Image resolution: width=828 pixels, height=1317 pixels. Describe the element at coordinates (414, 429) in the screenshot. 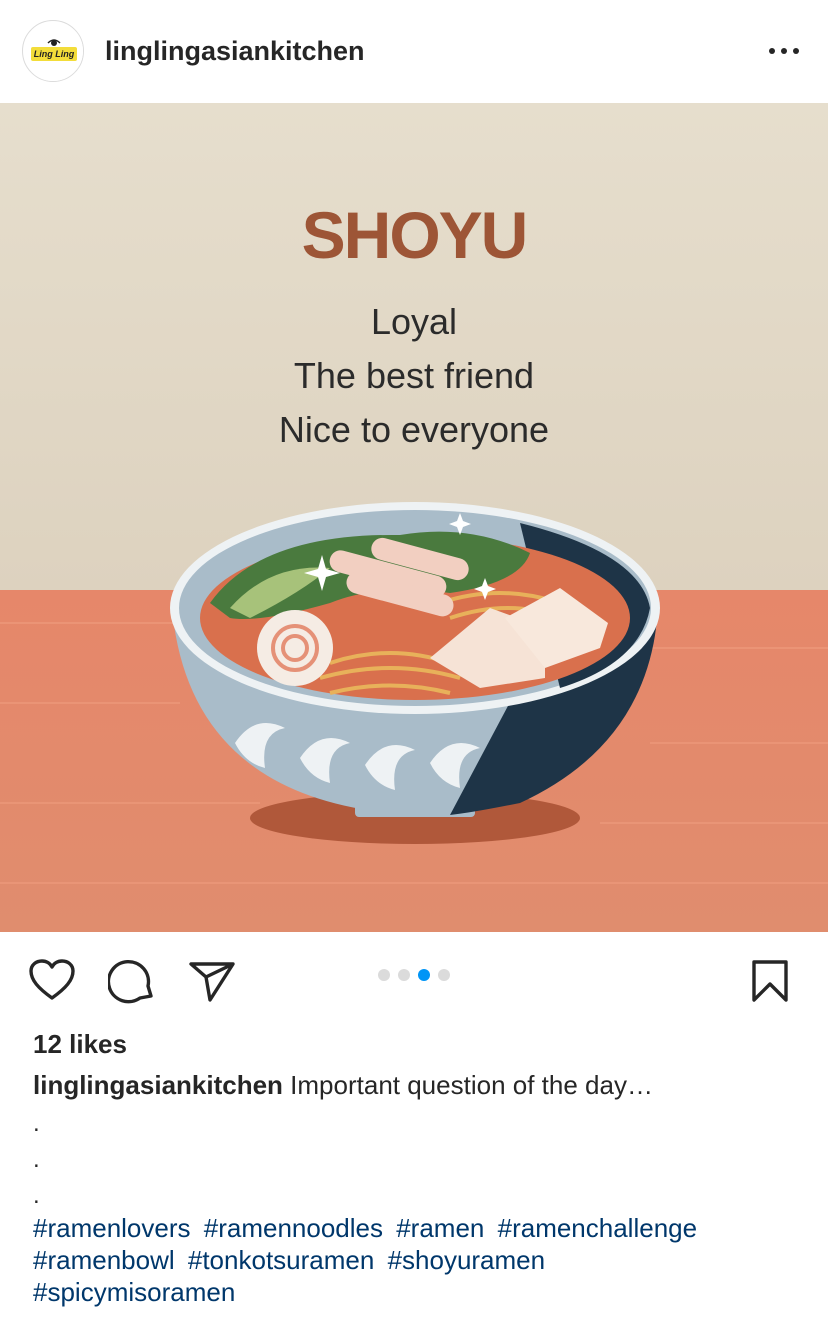

I see `post-line-3: Nice to everyone` at that location.